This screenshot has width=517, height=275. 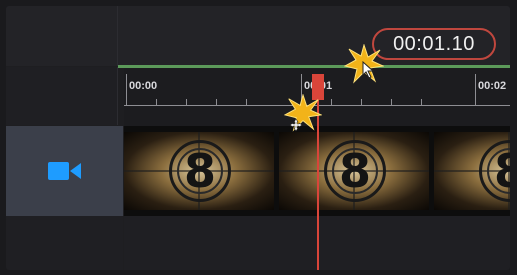 I want to click on left-ruler-panel, so click(x=62, y=96).